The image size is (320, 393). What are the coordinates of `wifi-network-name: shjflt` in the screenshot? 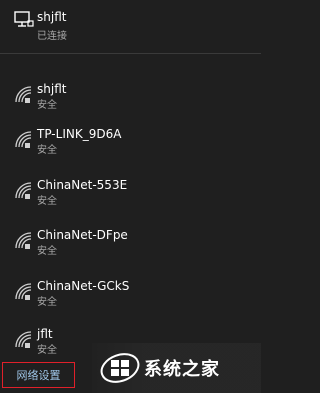 It's located at (52, 89).